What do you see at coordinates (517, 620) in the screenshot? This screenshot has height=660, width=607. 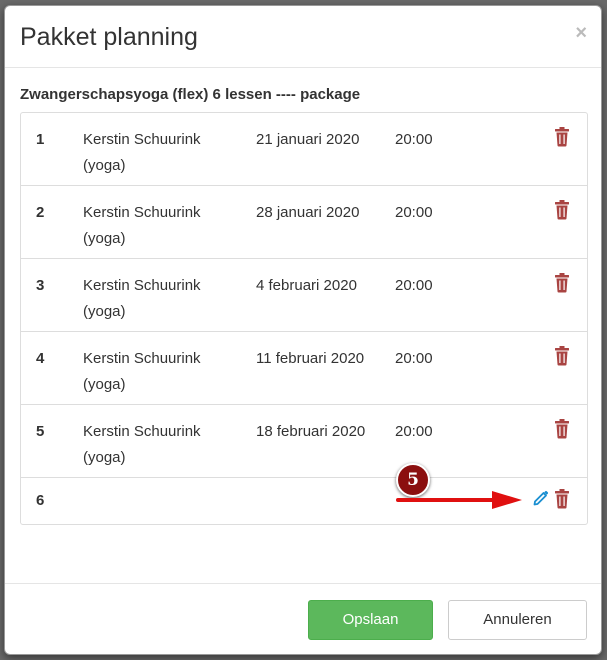 I see `cancel-button: Annuleren` at bounding box center [517, 620].